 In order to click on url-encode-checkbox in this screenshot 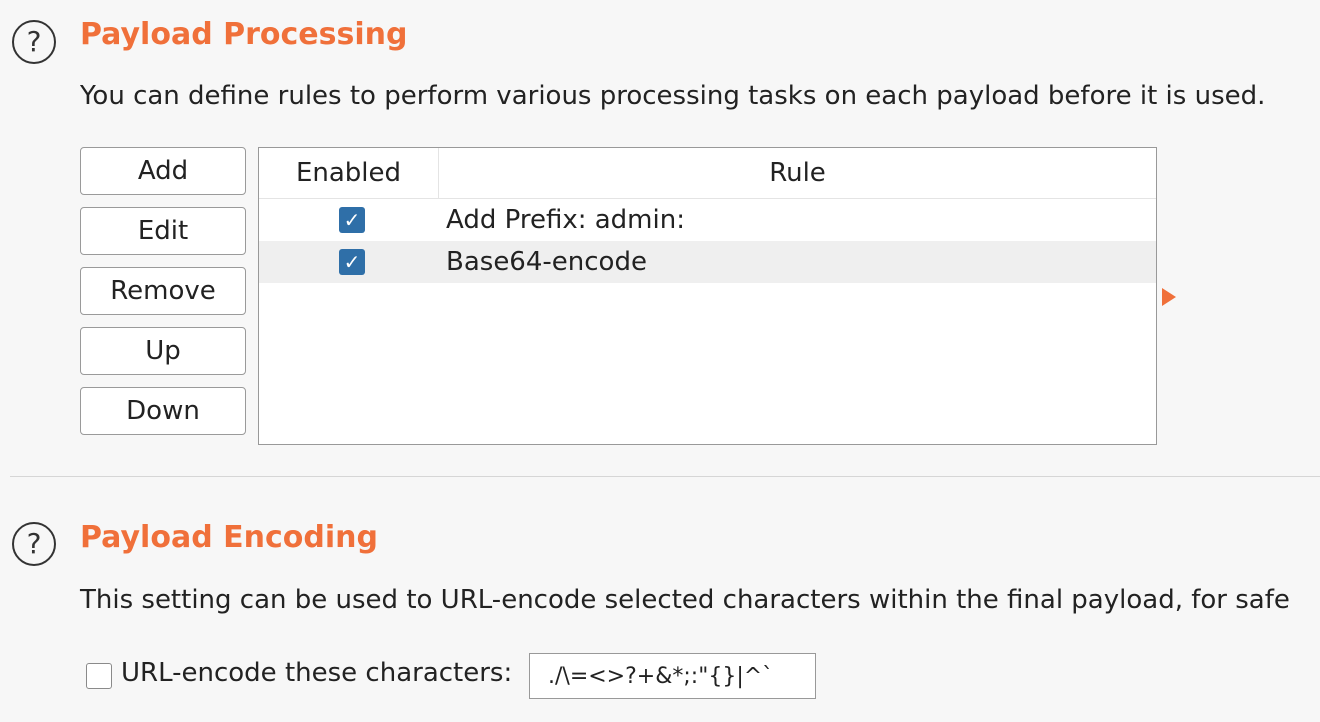, I will do `click(99, 676)`.